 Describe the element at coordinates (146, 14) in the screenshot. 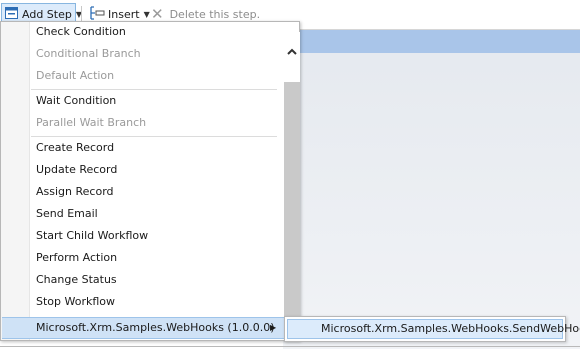

I see `chevron-down-icon: ▼` at that location.